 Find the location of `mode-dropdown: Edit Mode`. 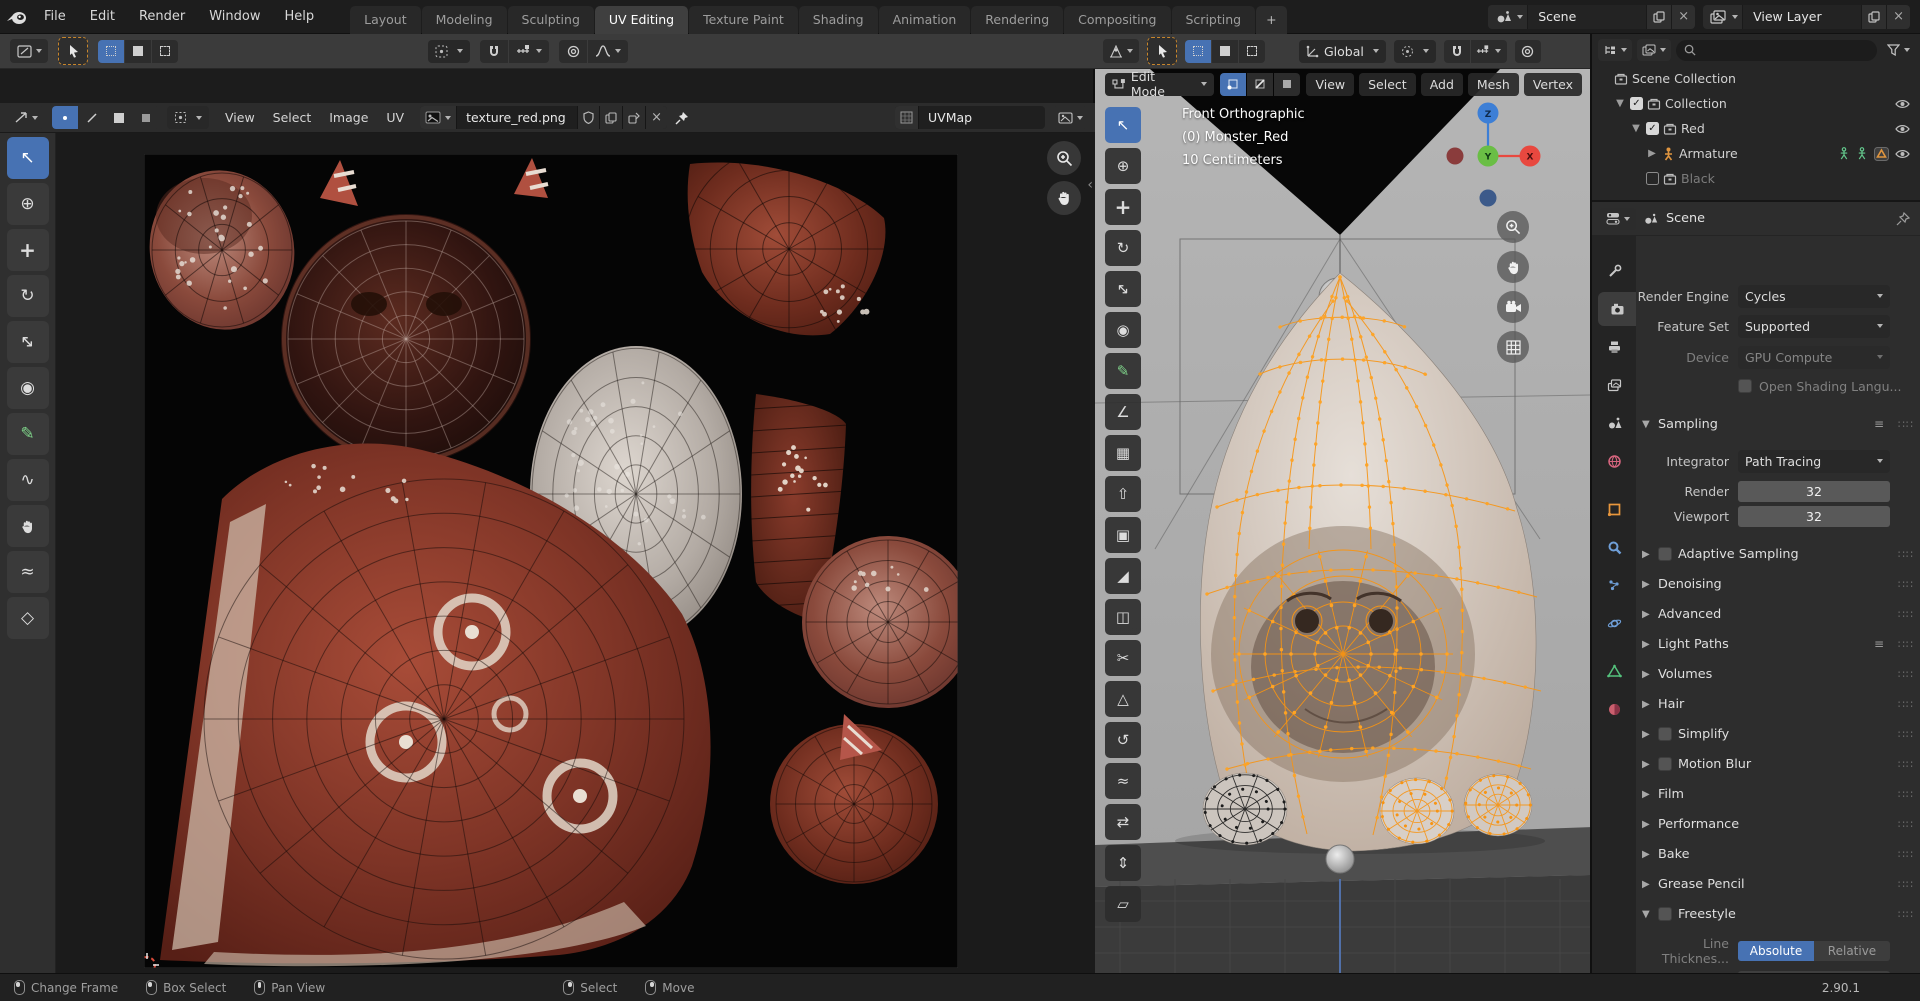

mode-dropdown: Edit Mode is located at coordinates (1160, 84).